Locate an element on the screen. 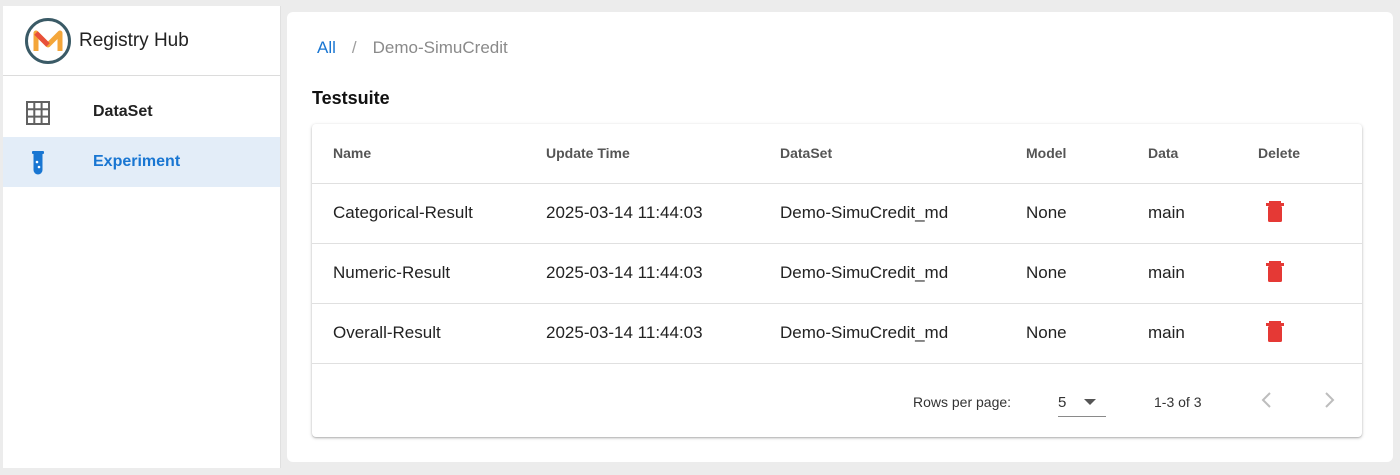 This screenshot has height=475, width=1400. sidebar-item-label: Experiment is located at coordinates (137, 161).